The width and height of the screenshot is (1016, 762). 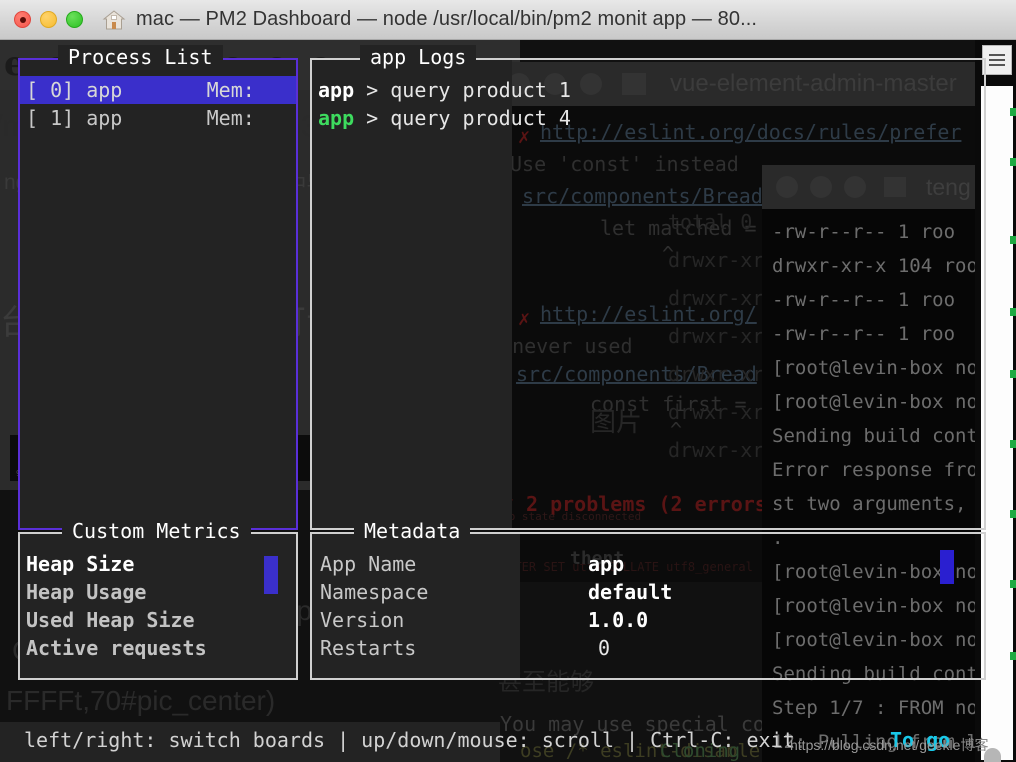 What do you see at coordinates (158, 648) in the screenshot?
I see `metric-item-3: Active requests` at bounding box center [158, 648].